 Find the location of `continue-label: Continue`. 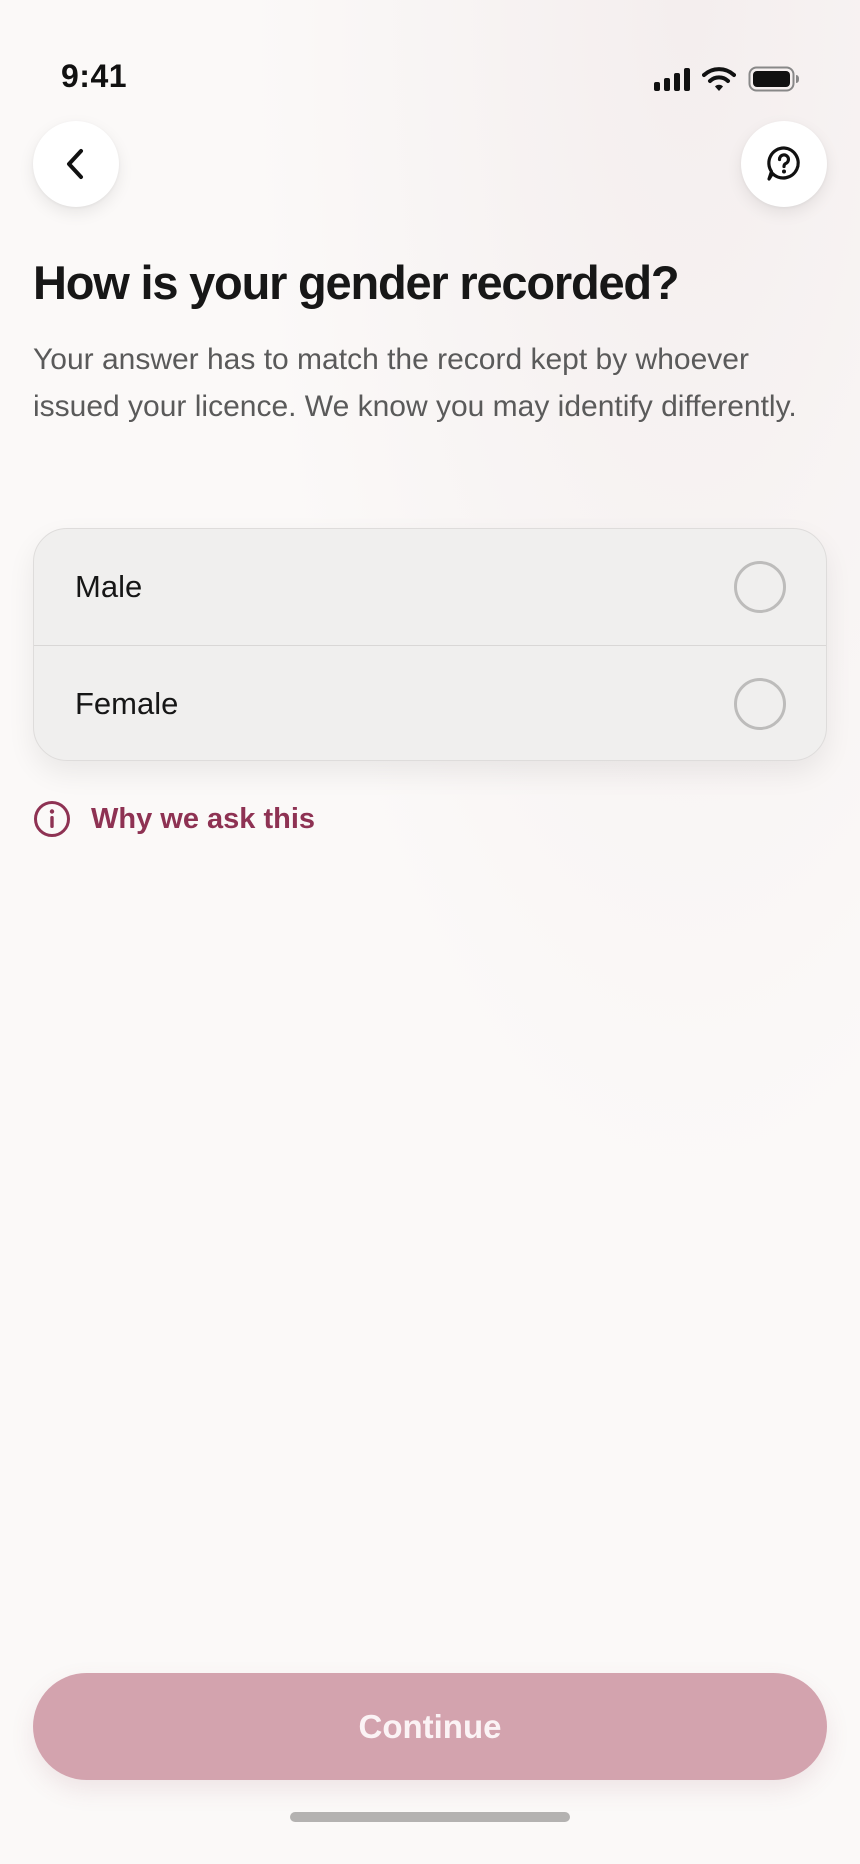

continue-label: Continue is located at coordinates (430, 1726).